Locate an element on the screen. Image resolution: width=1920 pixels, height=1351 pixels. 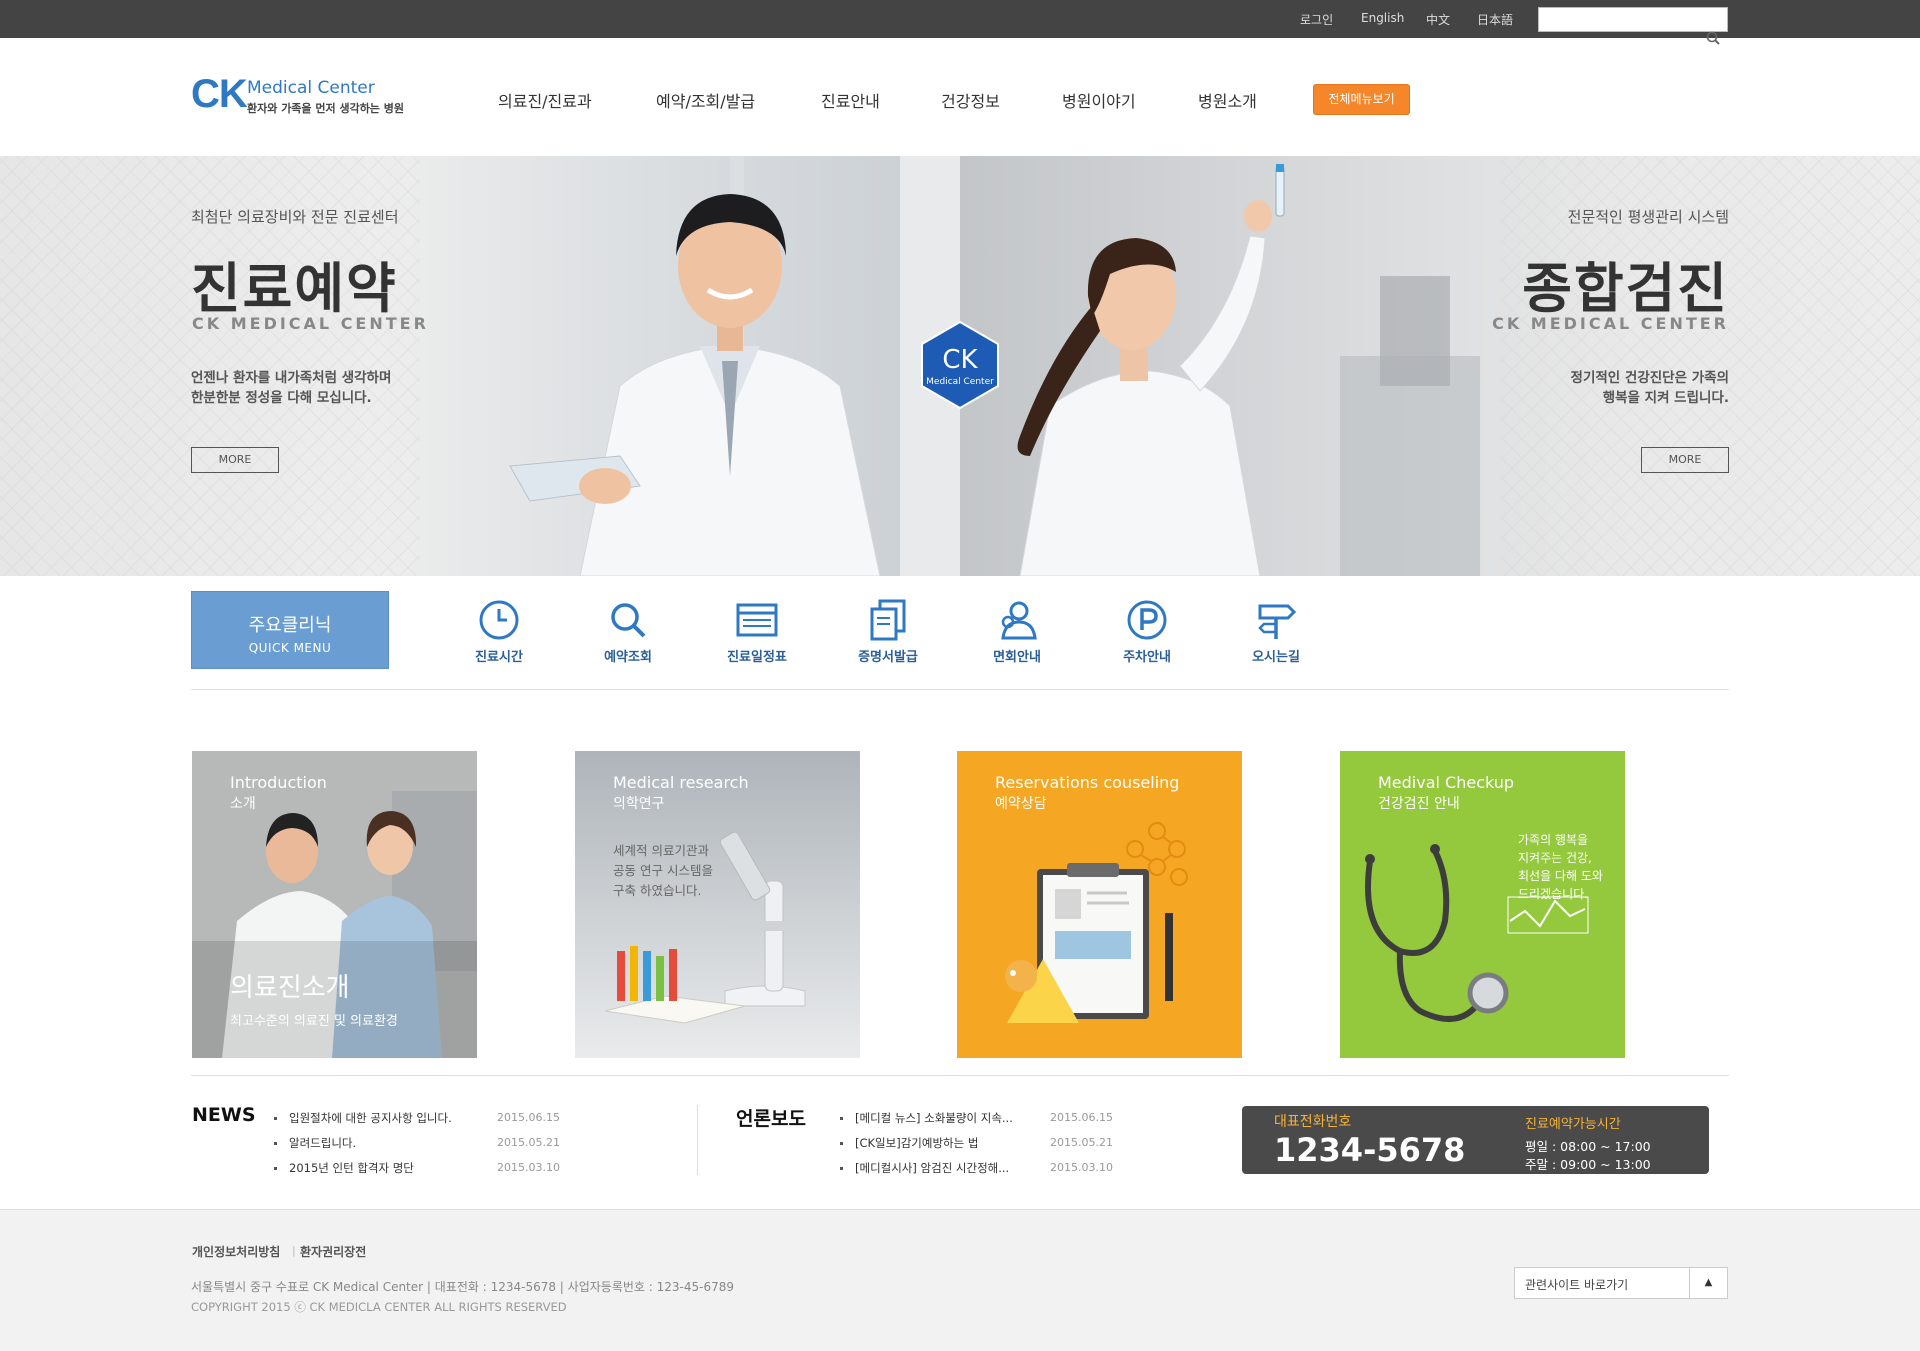
quick-item-hours: 진료시간 is located at coordinates (499, 631).